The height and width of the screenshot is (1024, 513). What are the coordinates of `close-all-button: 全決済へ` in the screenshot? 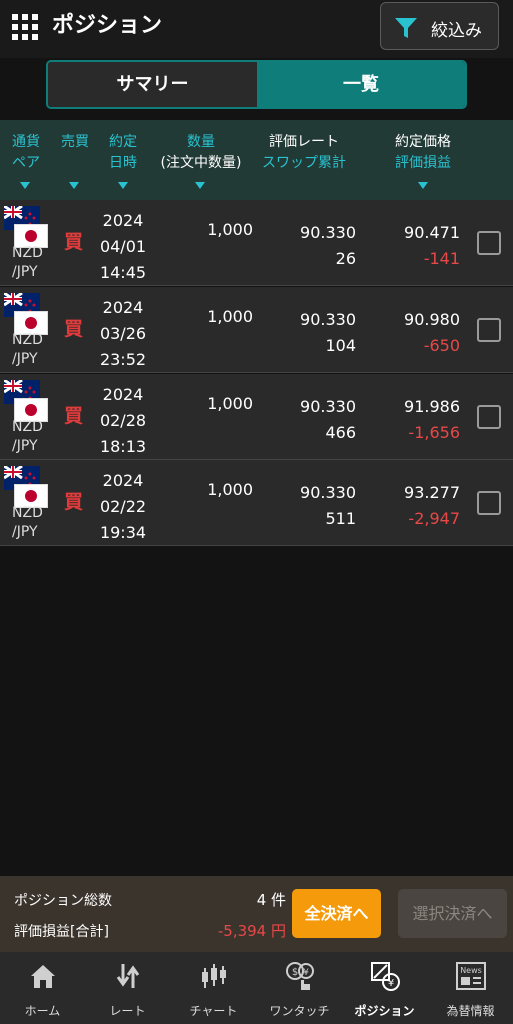 It's located at (336, 913).